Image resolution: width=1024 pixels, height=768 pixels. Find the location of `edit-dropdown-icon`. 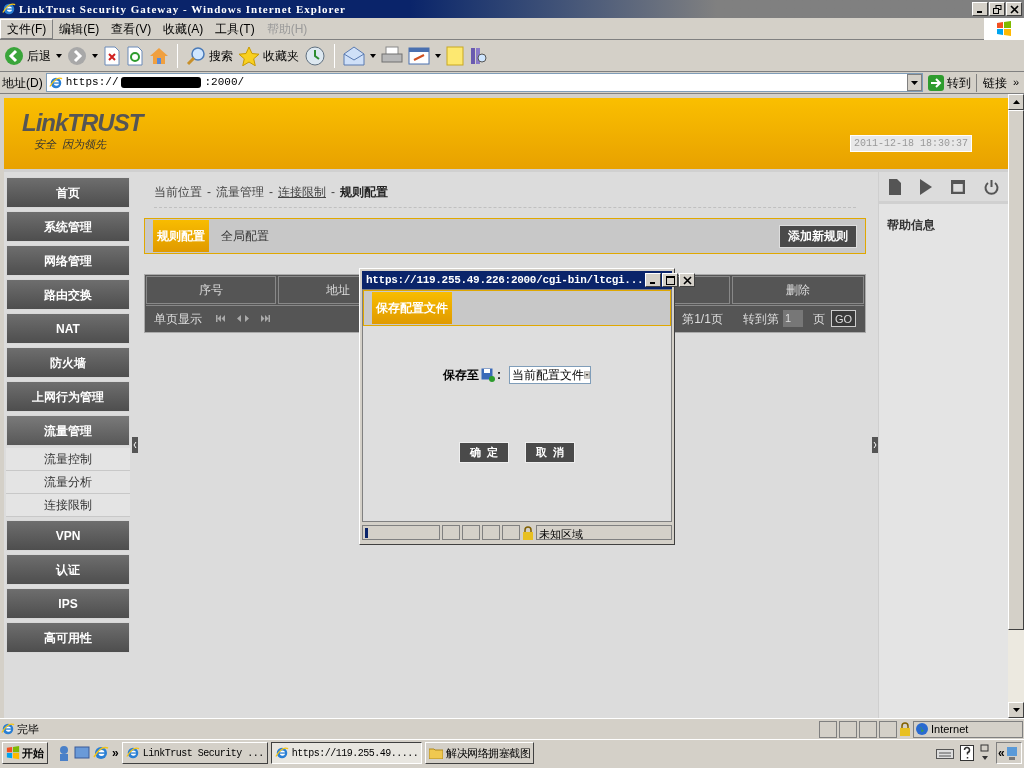

edit-dropdown-icon is located at coordinates (438, 55).